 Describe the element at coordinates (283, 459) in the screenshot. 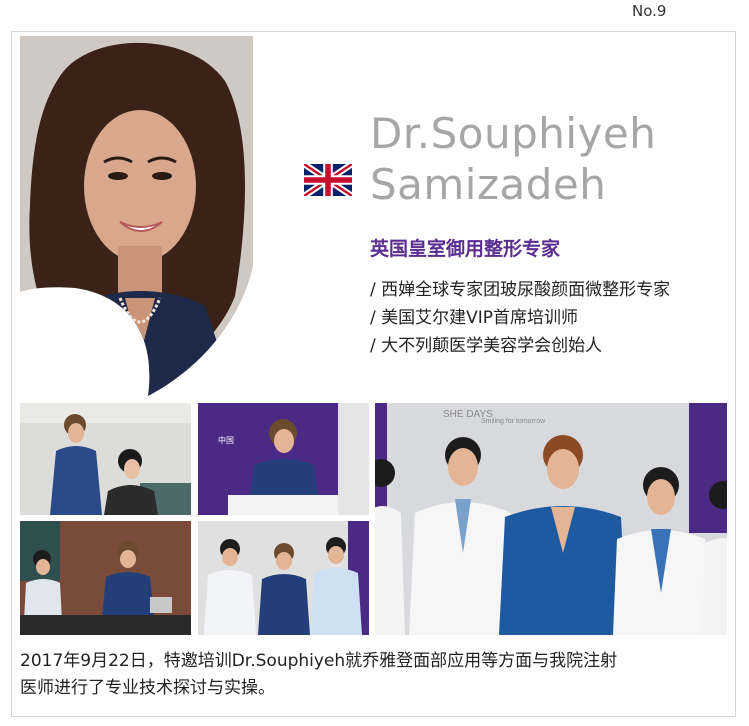

I see `photo-signing: 中国` at that location.